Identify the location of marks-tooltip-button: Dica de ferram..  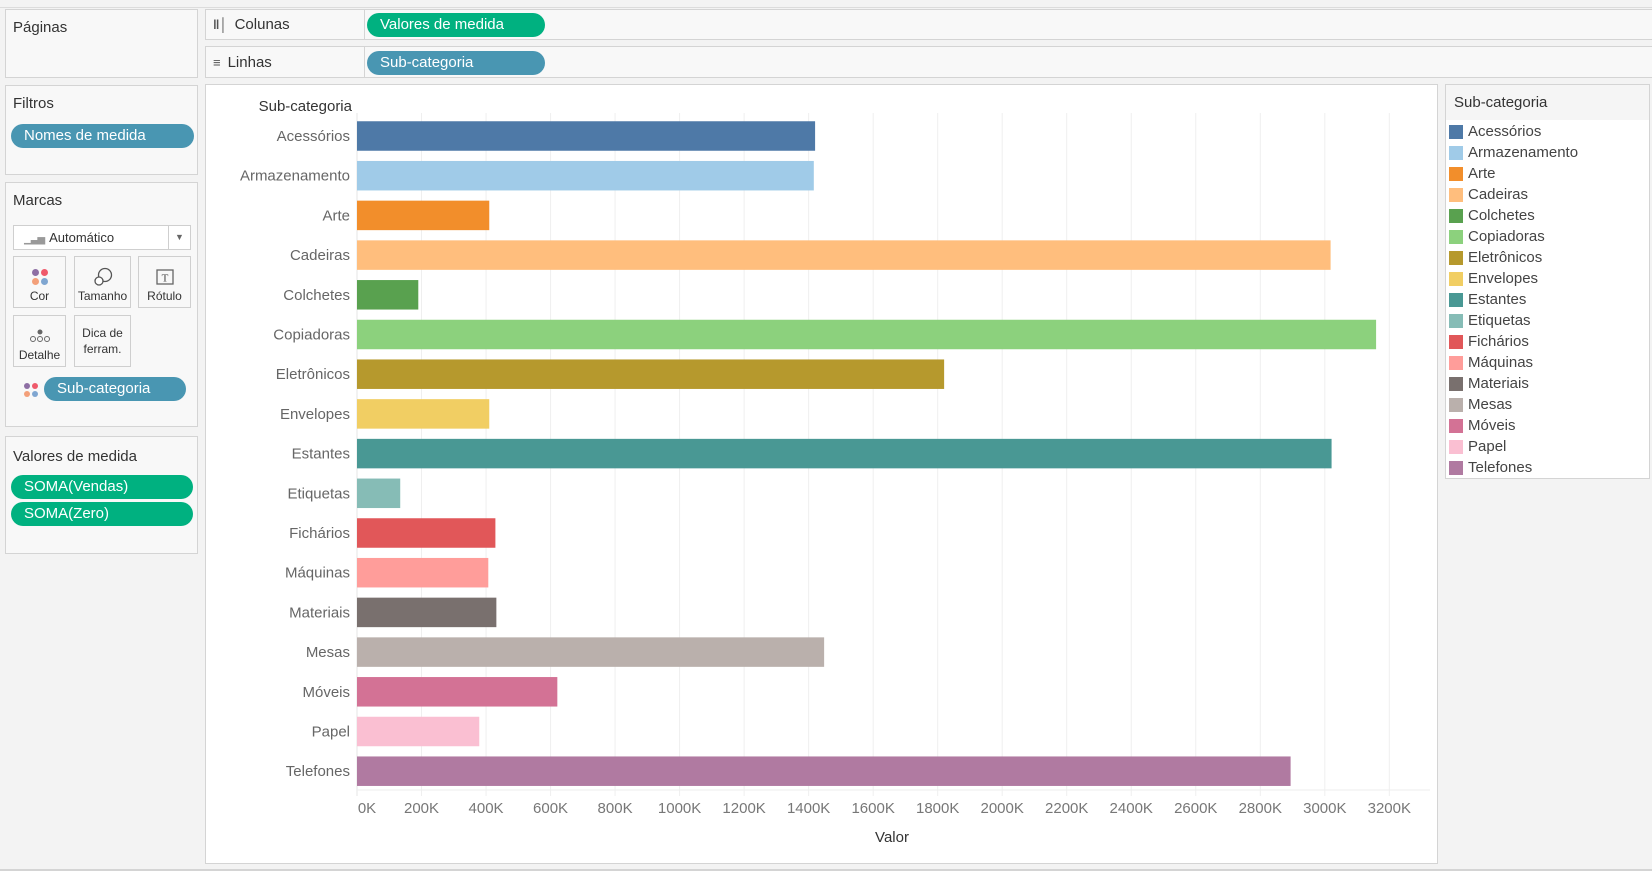
(102, 341).